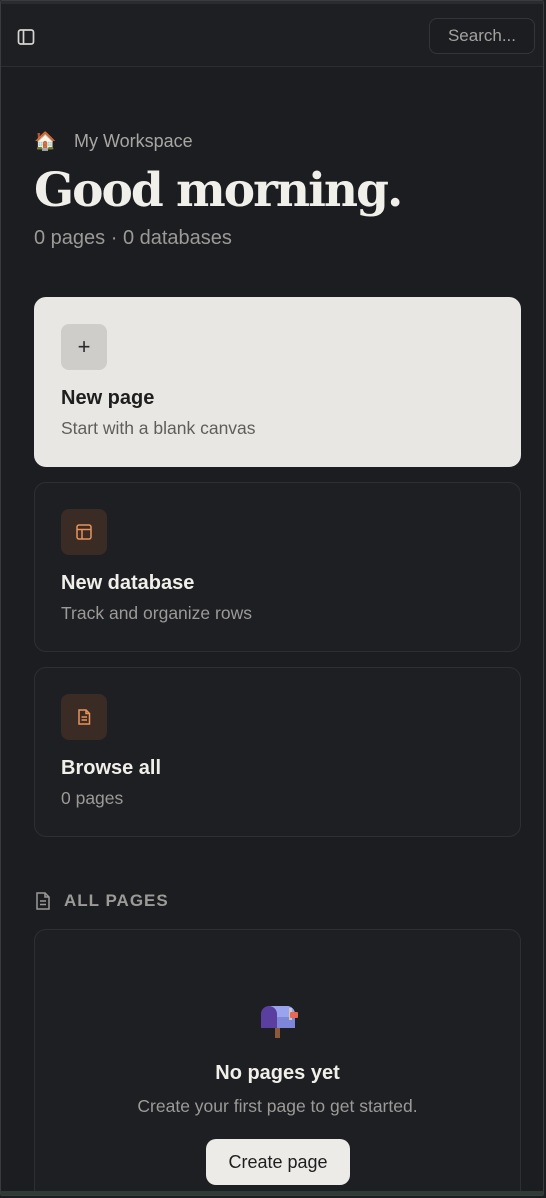  Describe the element at coordinates (272, 2) in the screenshot. I see `window-top-edge` at that location.